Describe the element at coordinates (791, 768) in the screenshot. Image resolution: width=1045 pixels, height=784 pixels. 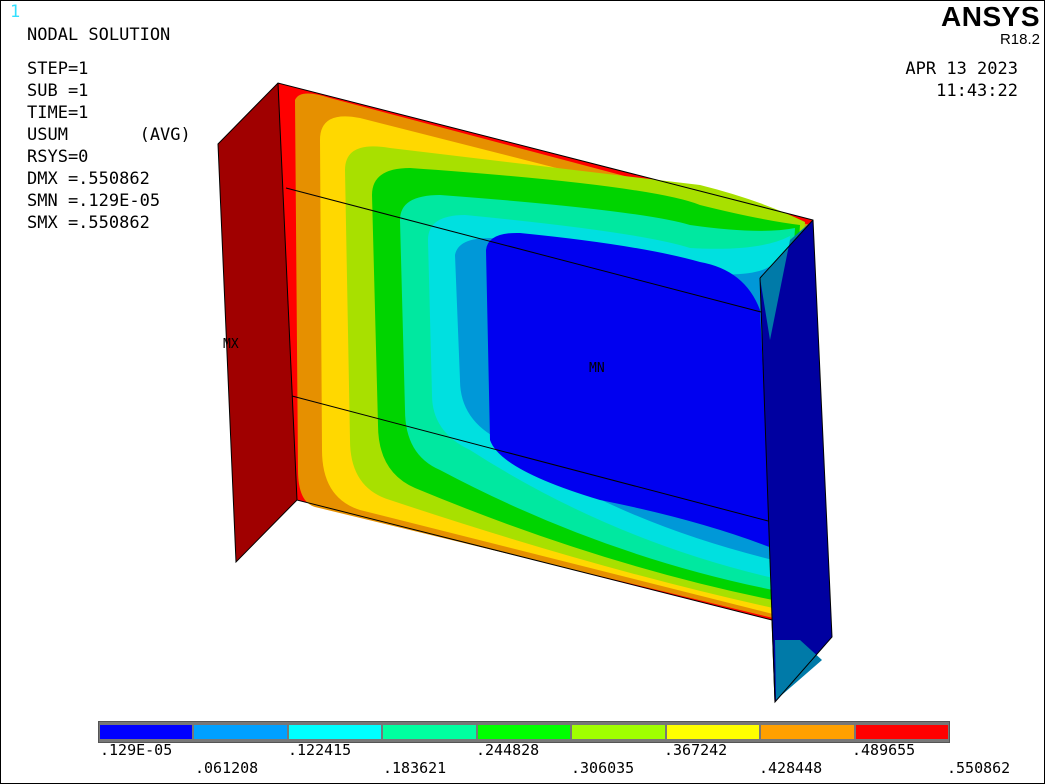
I see `legend-label: .428448` at that location.